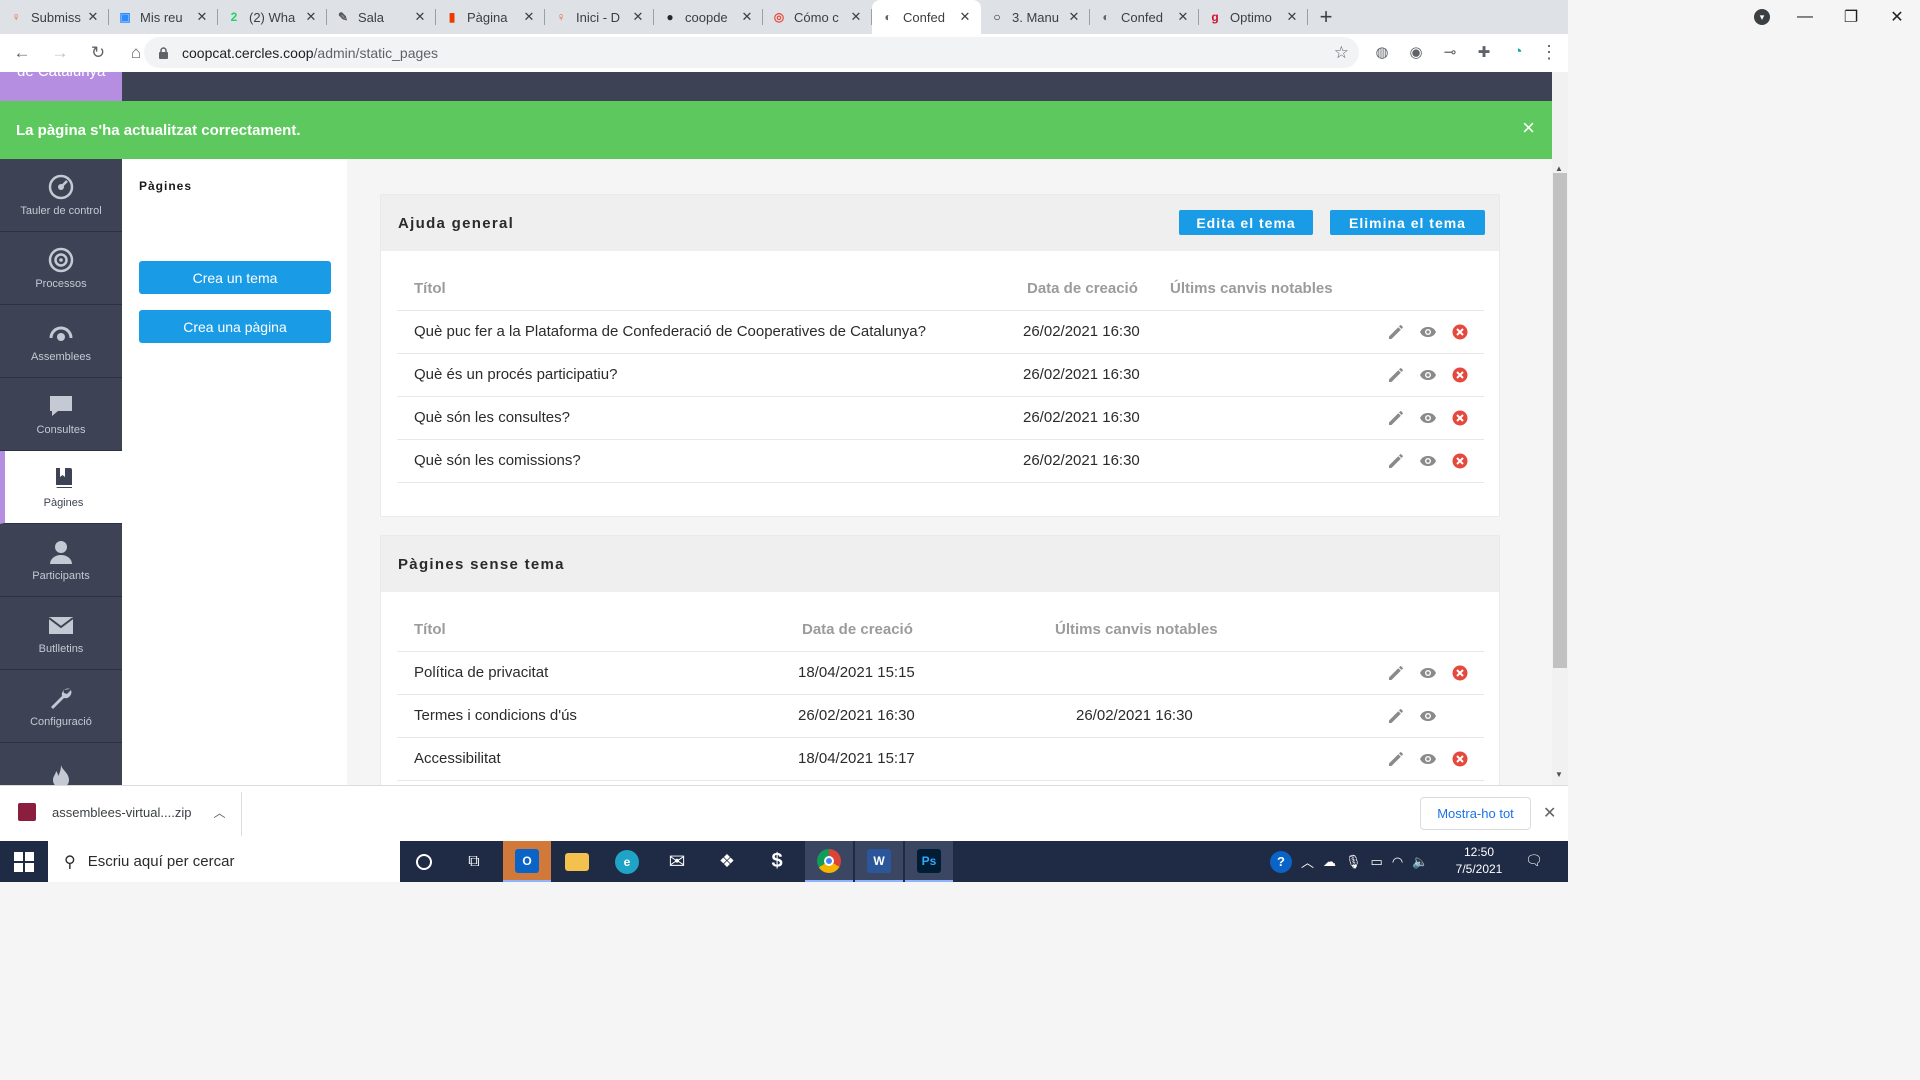 This screenshot has width=1920, height=1080. Describe the element at coordinates (54, 17) in the screenshot. I see `browser-tab: ♀ Submiss ✕` at that location.